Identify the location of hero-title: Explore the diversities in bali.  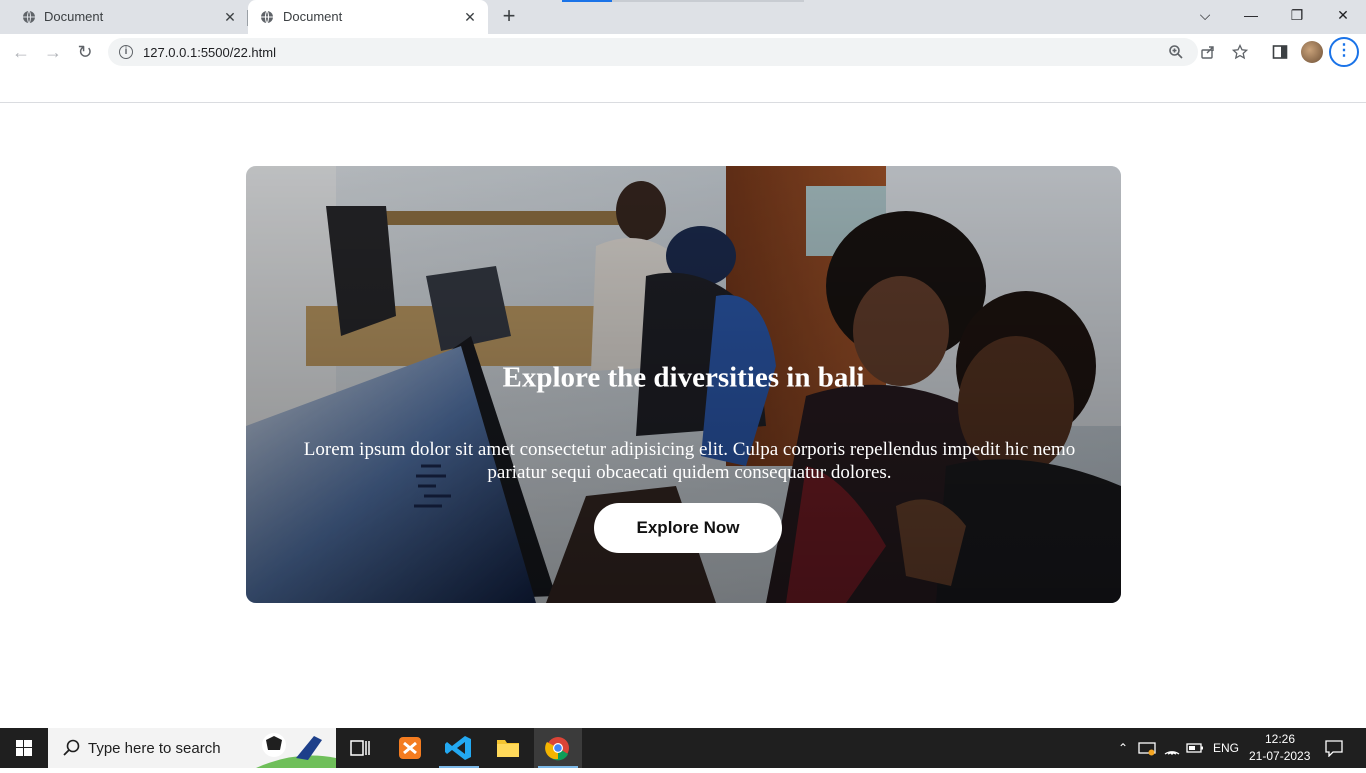
(683, 377).